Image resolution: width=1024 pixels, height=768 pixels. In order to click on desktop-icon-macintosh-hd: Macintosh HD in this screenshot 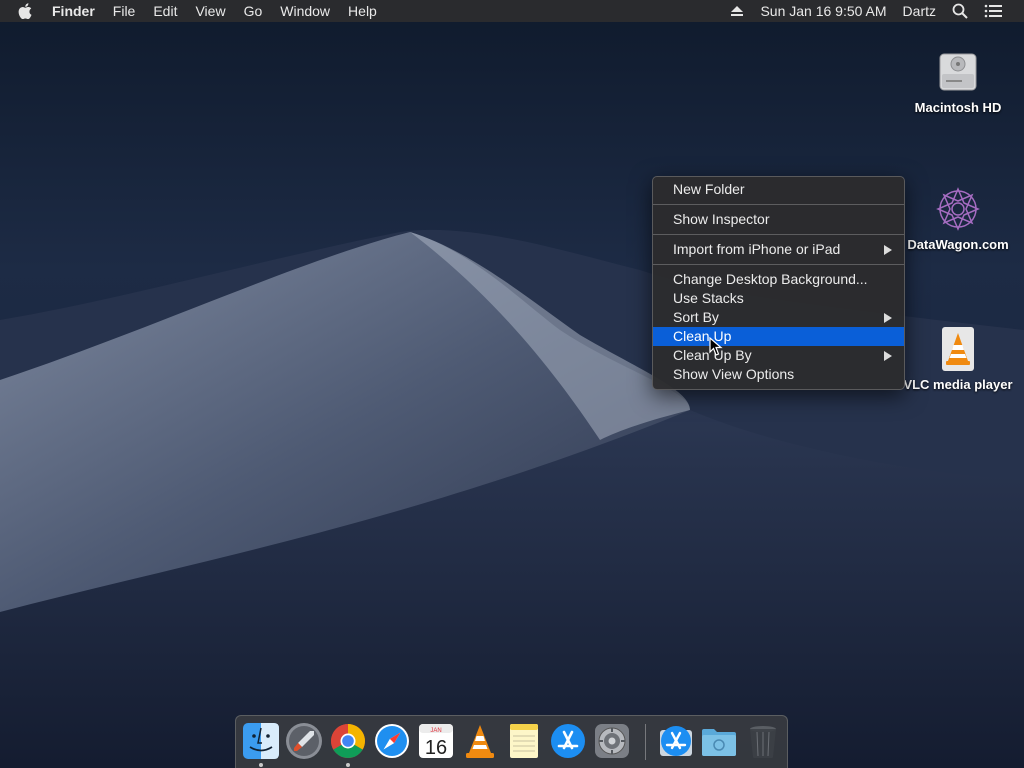, I will do `click(958, 81)`.